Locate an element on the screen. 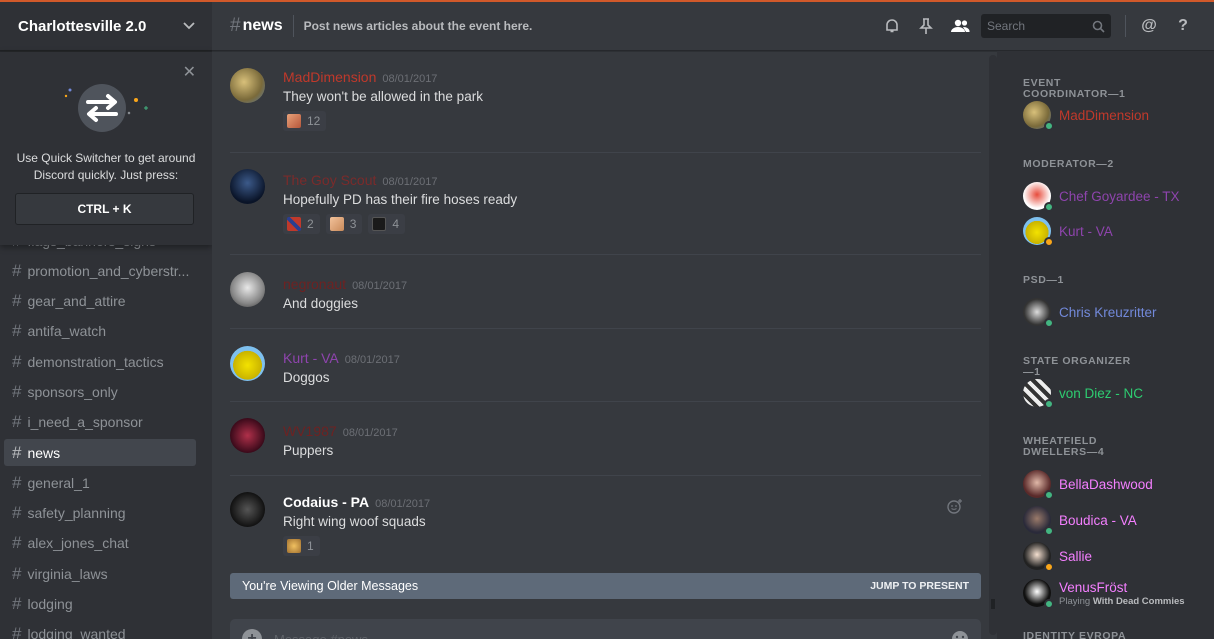 The width and height of the screenshot is (1214, 639). channel-item: # lodging_wanted is located at coordinates (100, 630).